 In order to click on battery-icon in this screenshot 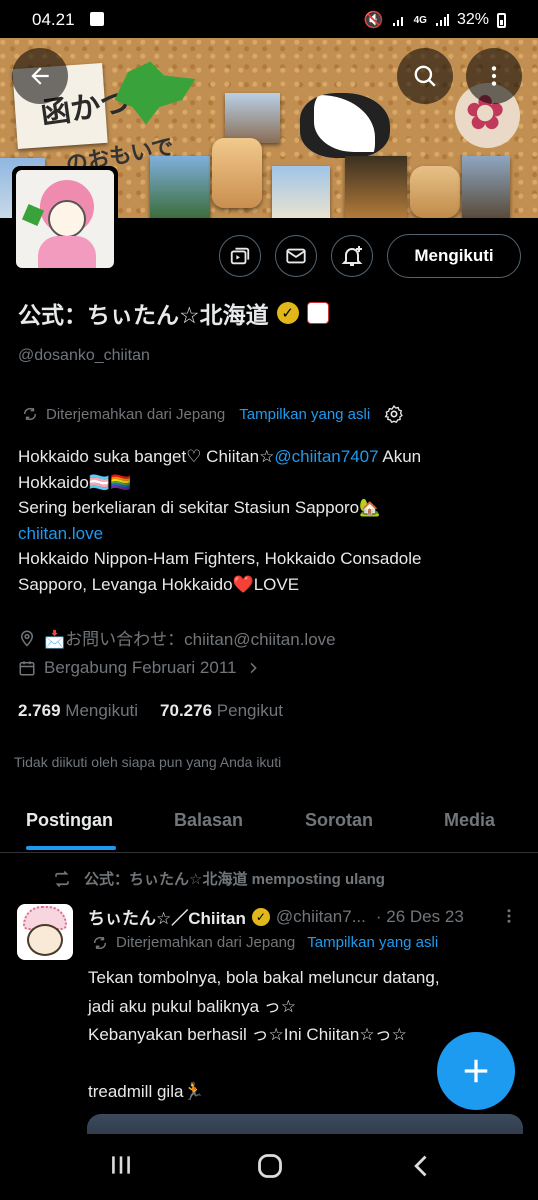, I will do `click(501, 20)`.